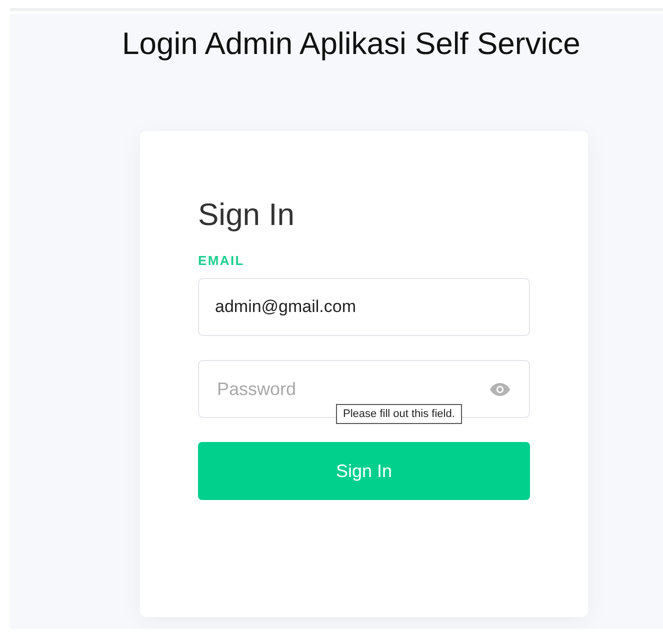  Describe the element at coordinates (352, 44) in the screenshot. I see `page-title: Login Admin Aplikasi Self Service` at that location.